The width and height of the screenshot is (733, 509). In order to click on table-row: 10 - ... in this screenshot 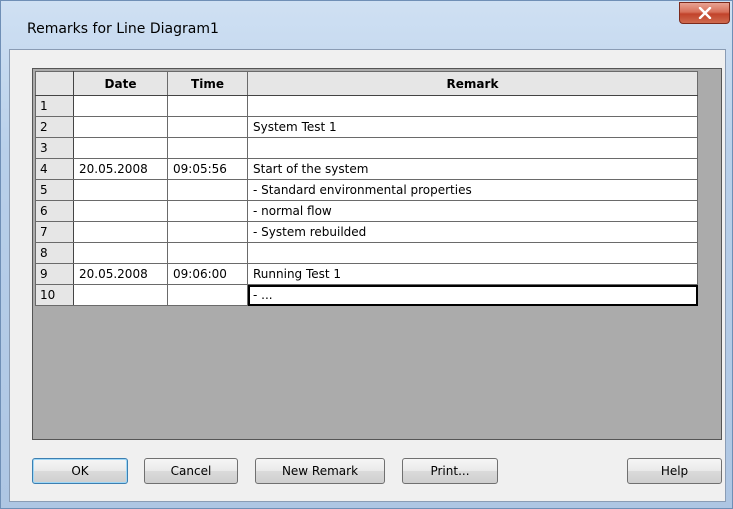, I will do `click(366, 295)`.